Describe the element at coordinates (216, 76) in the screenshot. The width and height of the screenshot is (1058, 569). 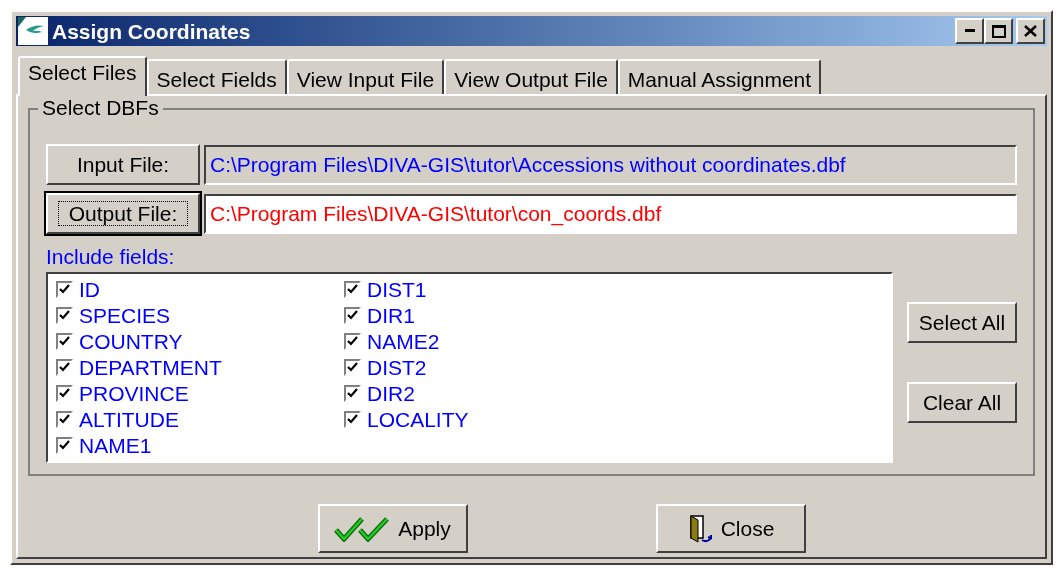
I see `tab: Select Fields` at that location.